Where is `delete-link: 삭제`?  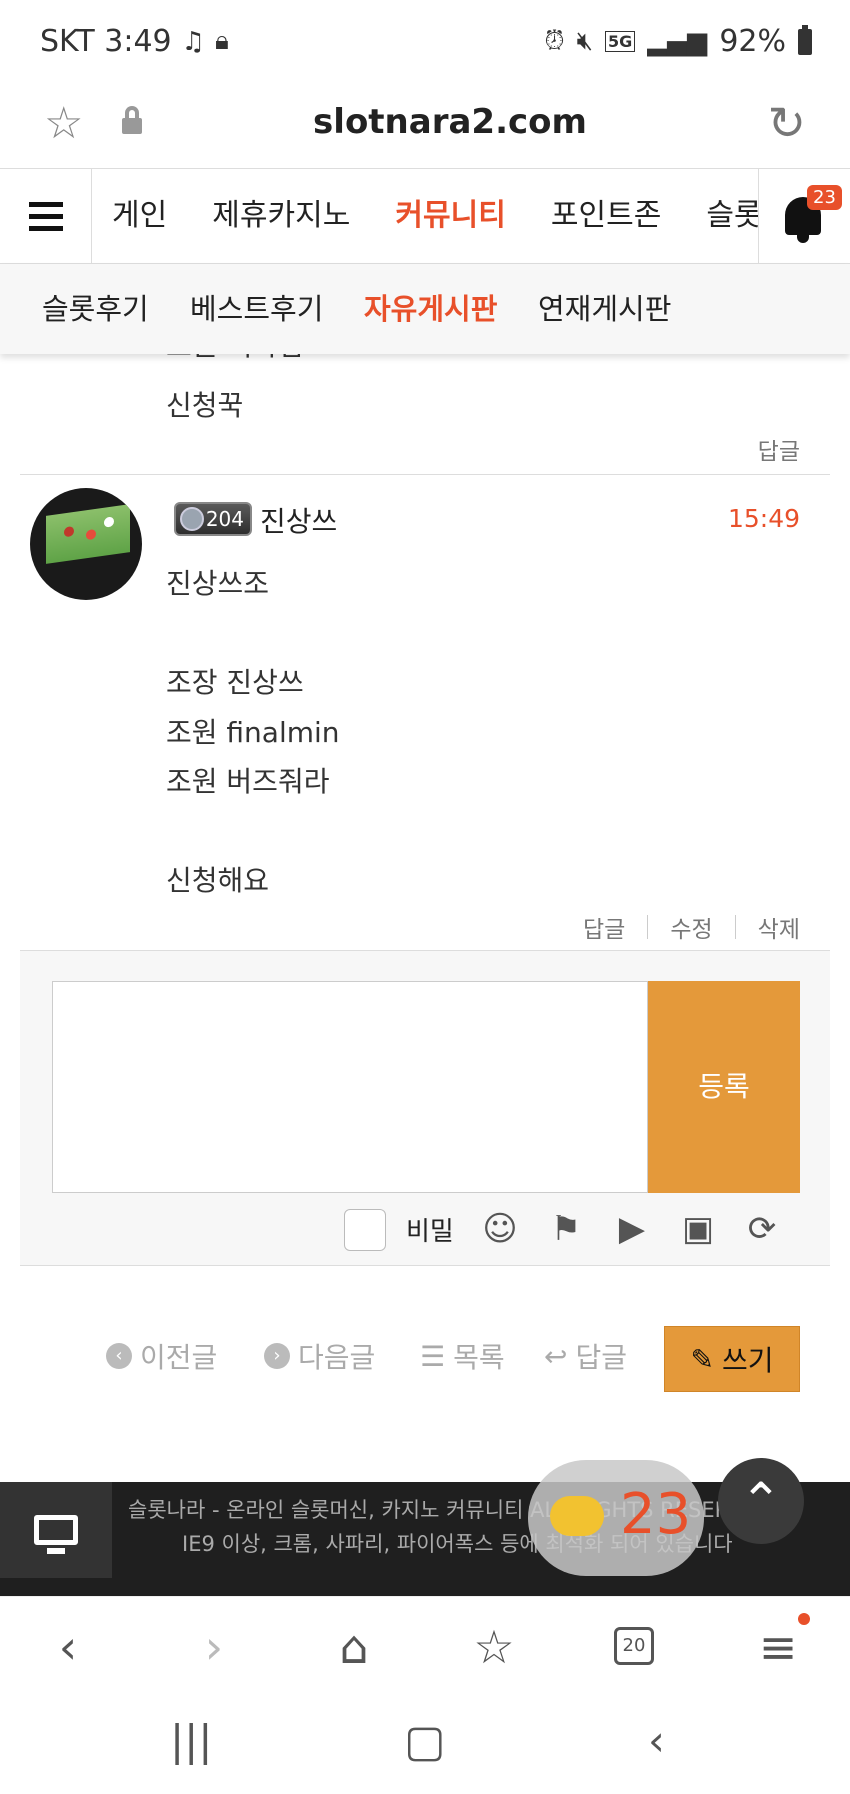
delete-link: 삭제 is located at coordinates (779, 927).